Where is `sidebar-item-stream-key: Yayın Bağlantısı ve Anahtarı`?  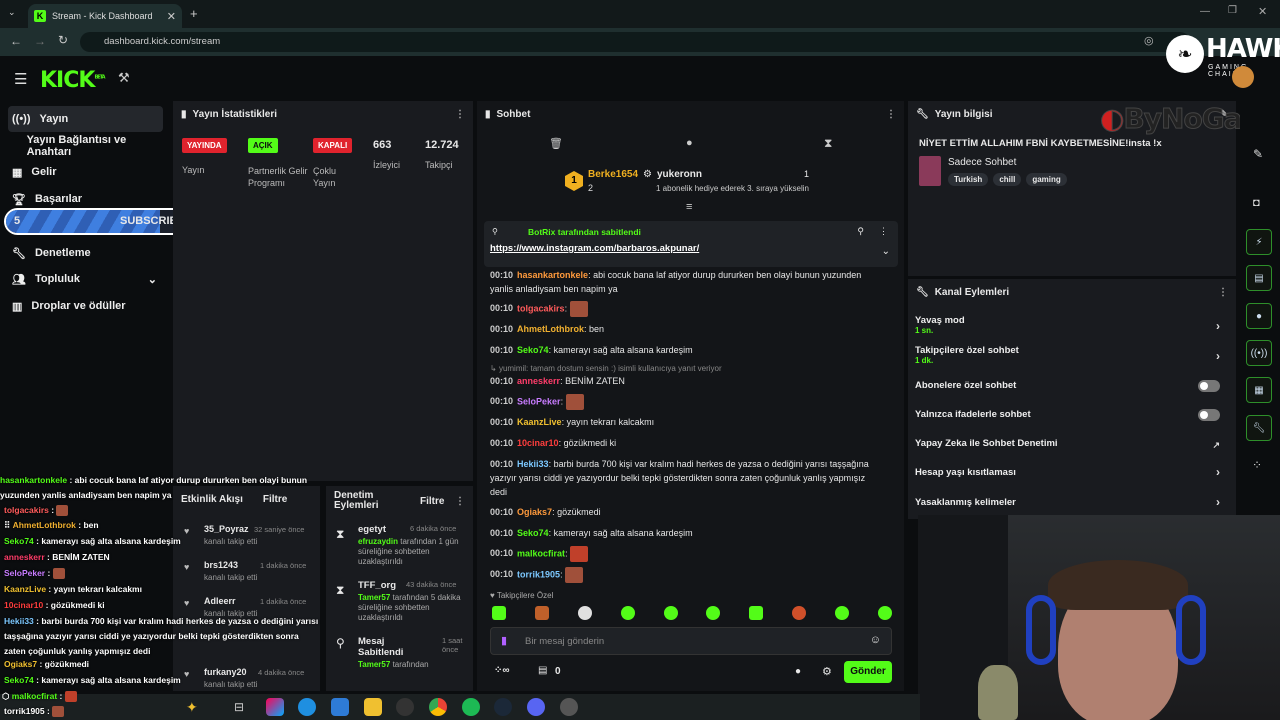 sidebar-item-stream-key: Yayın Bağlantısı ve Anahtarı is located at coordinates (85, 146).